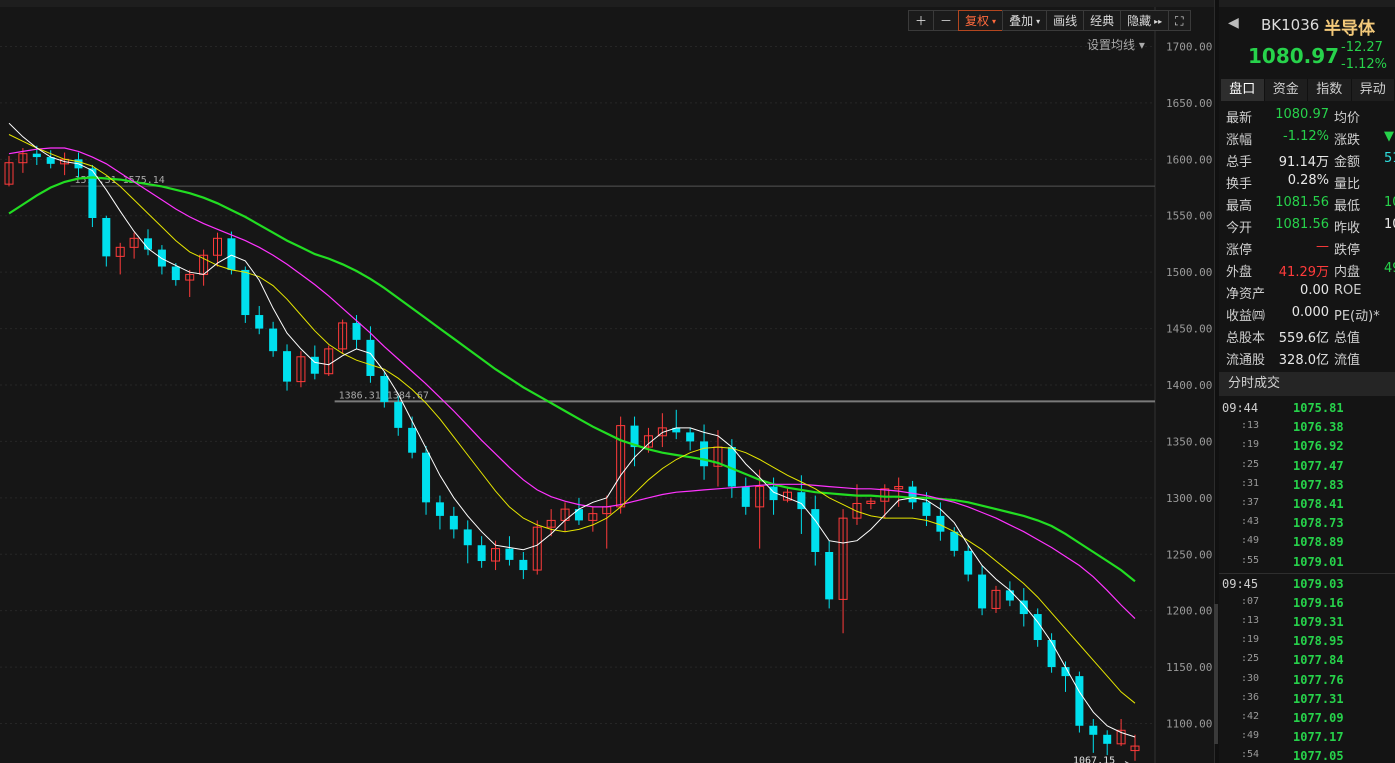  Describe the element at coordinates (1145, 20) in the screenshot. I see `hide-button: 隐藏 ▸▸` at that location.